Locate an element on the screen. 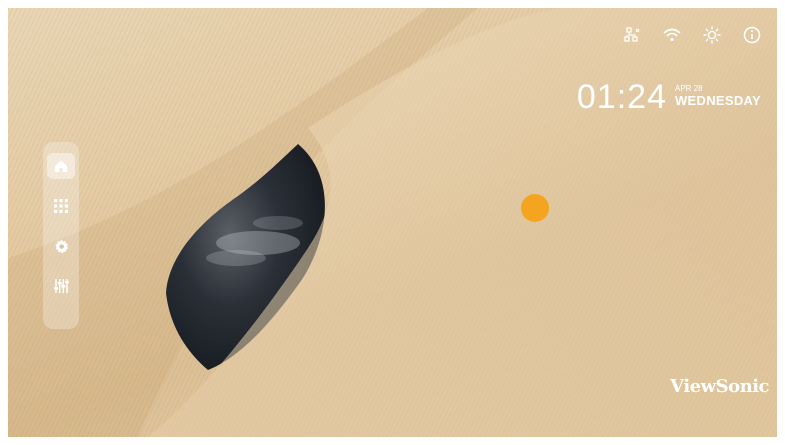  status-bar is located at coordinates (692, 35).